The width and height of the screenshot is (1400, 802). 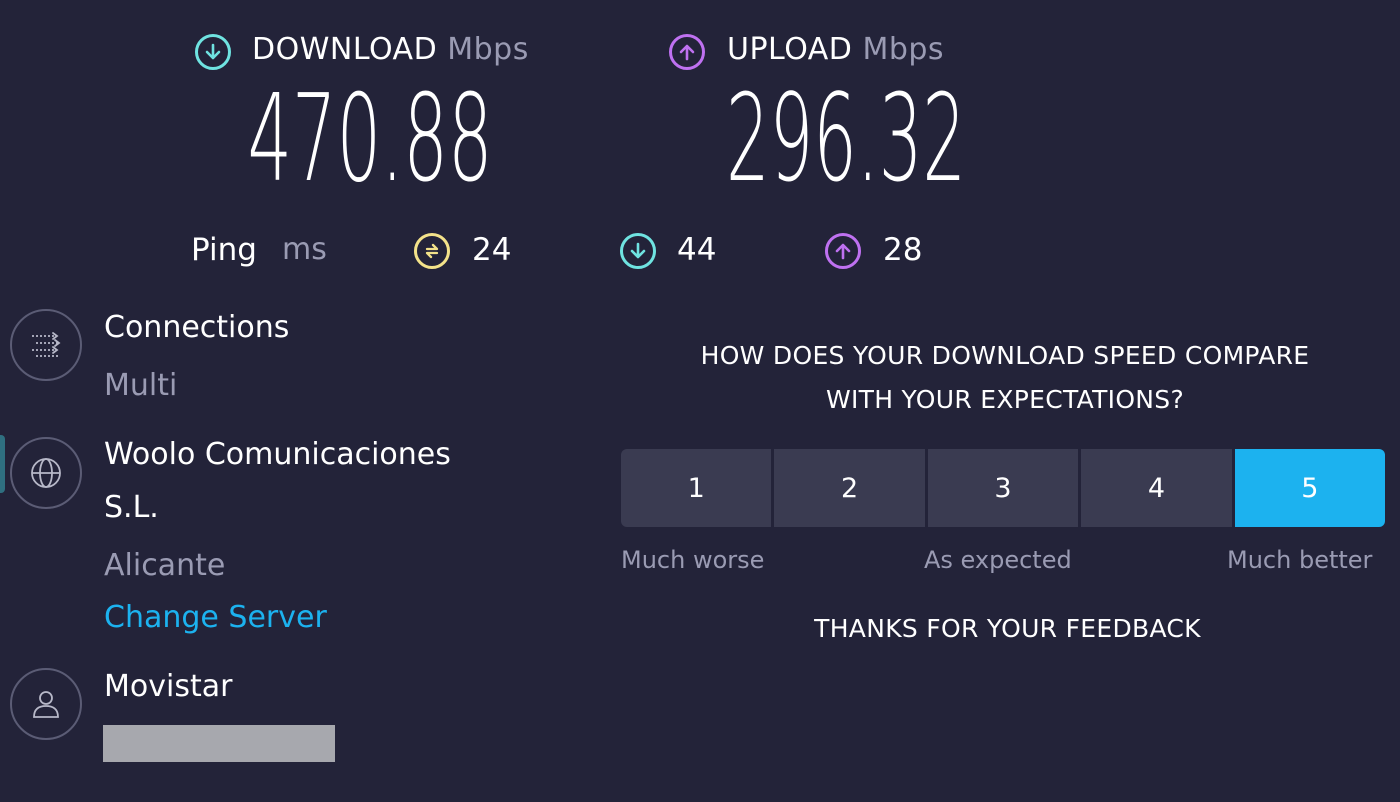 I want to click on upload-speed: 296.32, so click(x=864, y=137).